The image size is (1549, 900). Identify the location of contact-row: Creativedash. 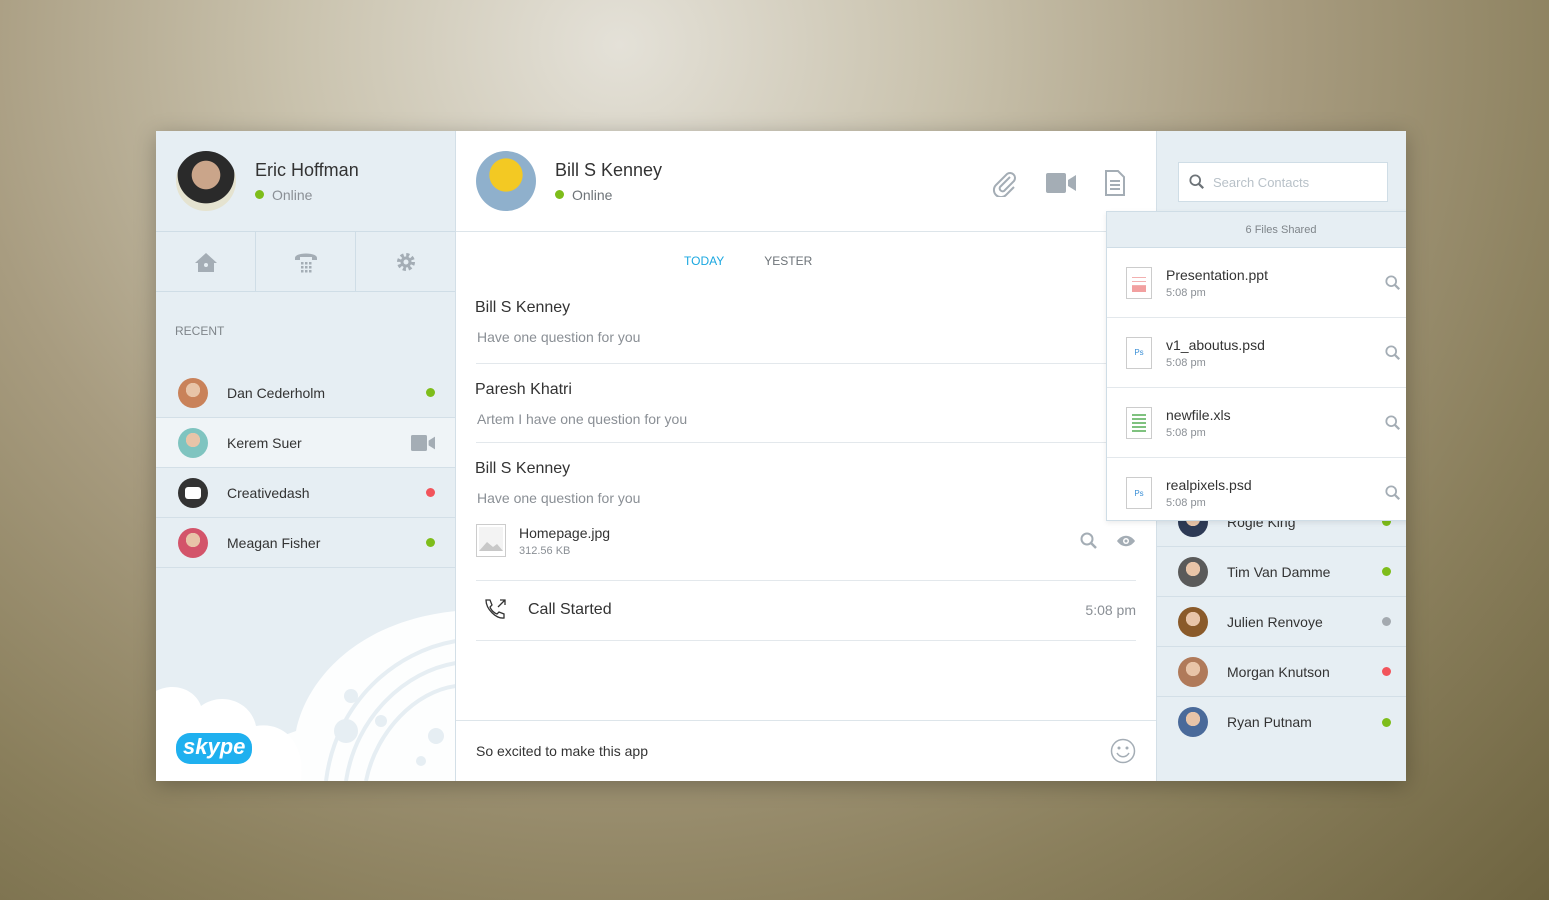
(305, 493).